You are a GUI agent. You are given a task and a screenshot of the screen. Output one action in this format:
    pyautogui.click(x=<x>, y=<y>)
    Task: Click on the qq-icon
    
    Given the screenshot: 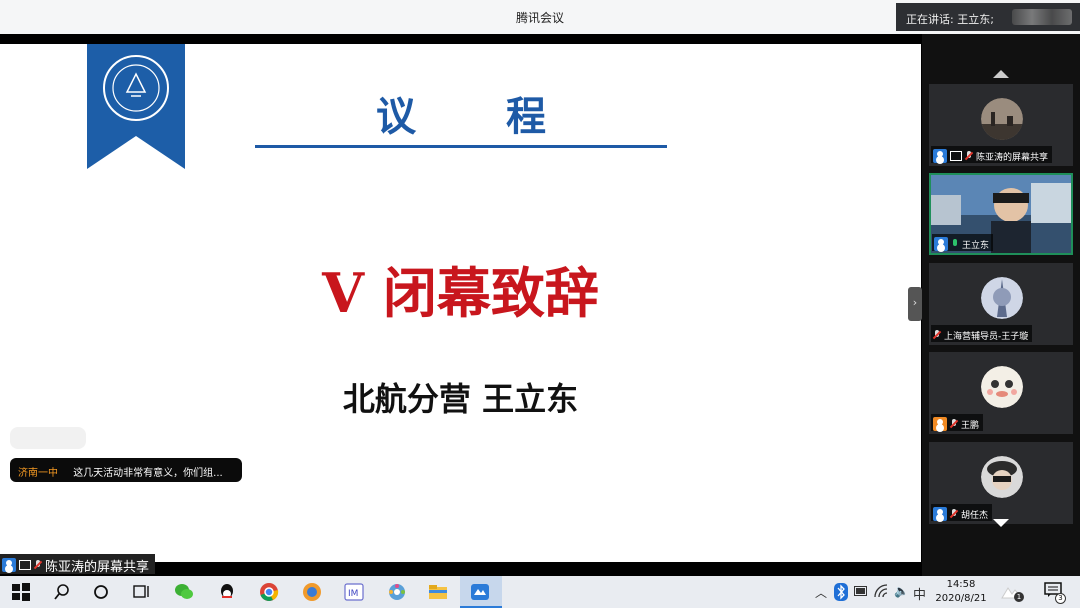 What is the action you would take?
    pyautogui.click(x=227, y=592)
    